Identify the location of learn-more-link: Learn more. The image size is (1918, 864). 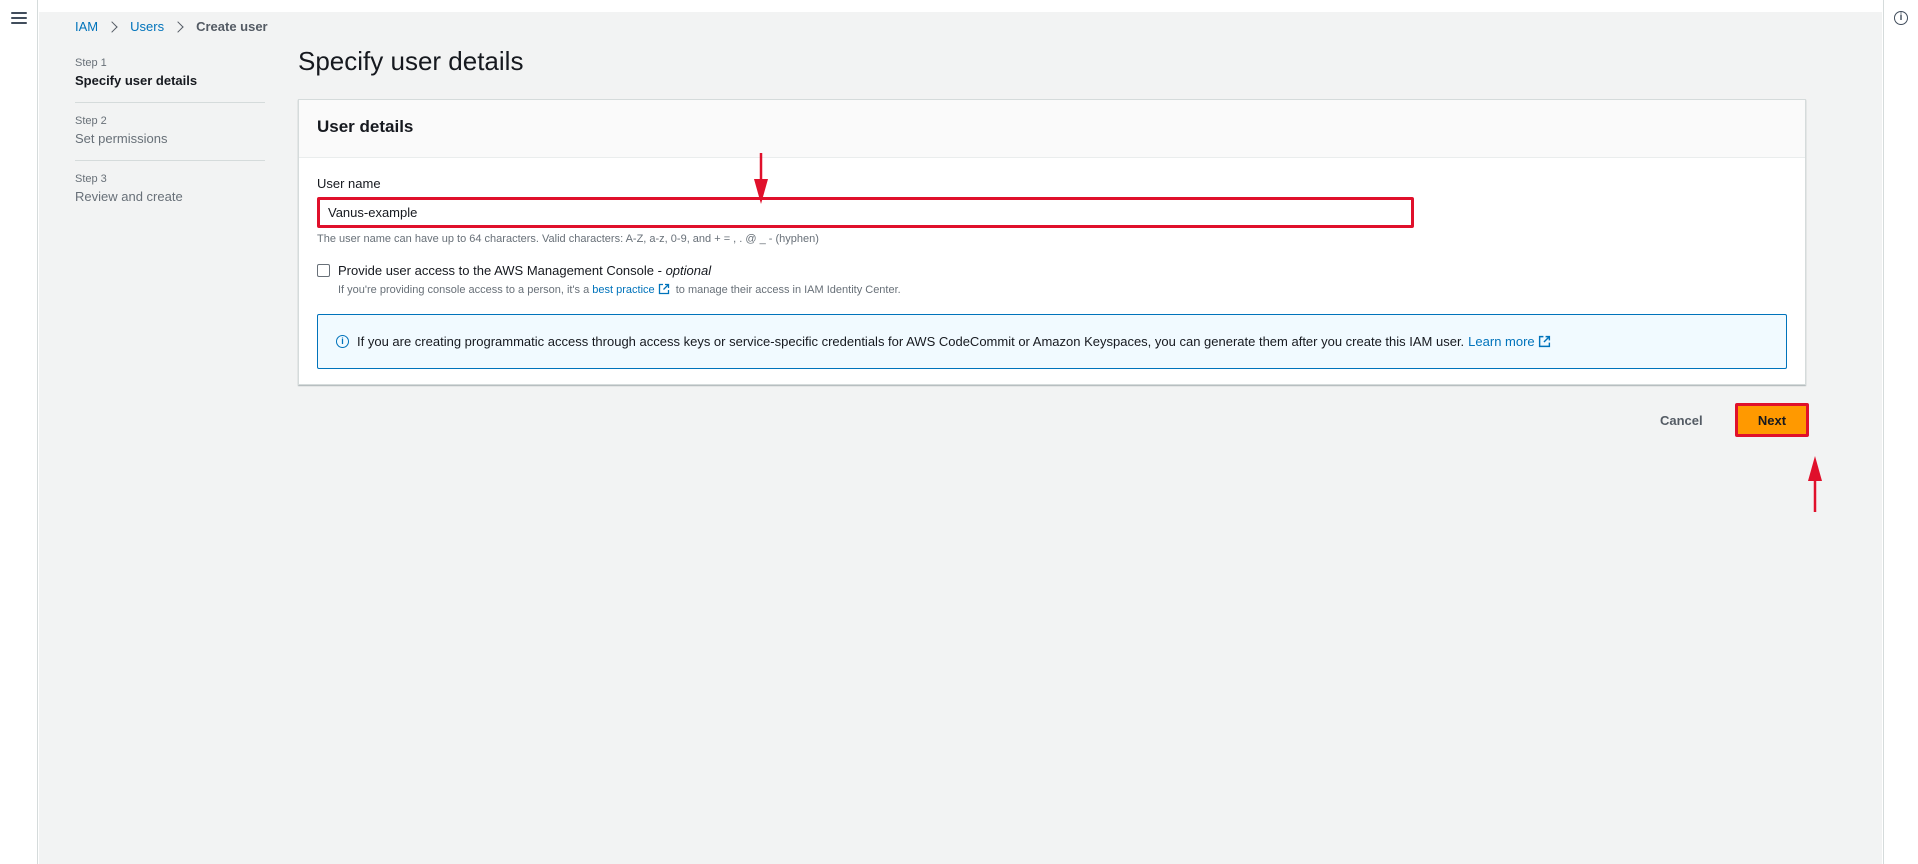
(1501, 341).